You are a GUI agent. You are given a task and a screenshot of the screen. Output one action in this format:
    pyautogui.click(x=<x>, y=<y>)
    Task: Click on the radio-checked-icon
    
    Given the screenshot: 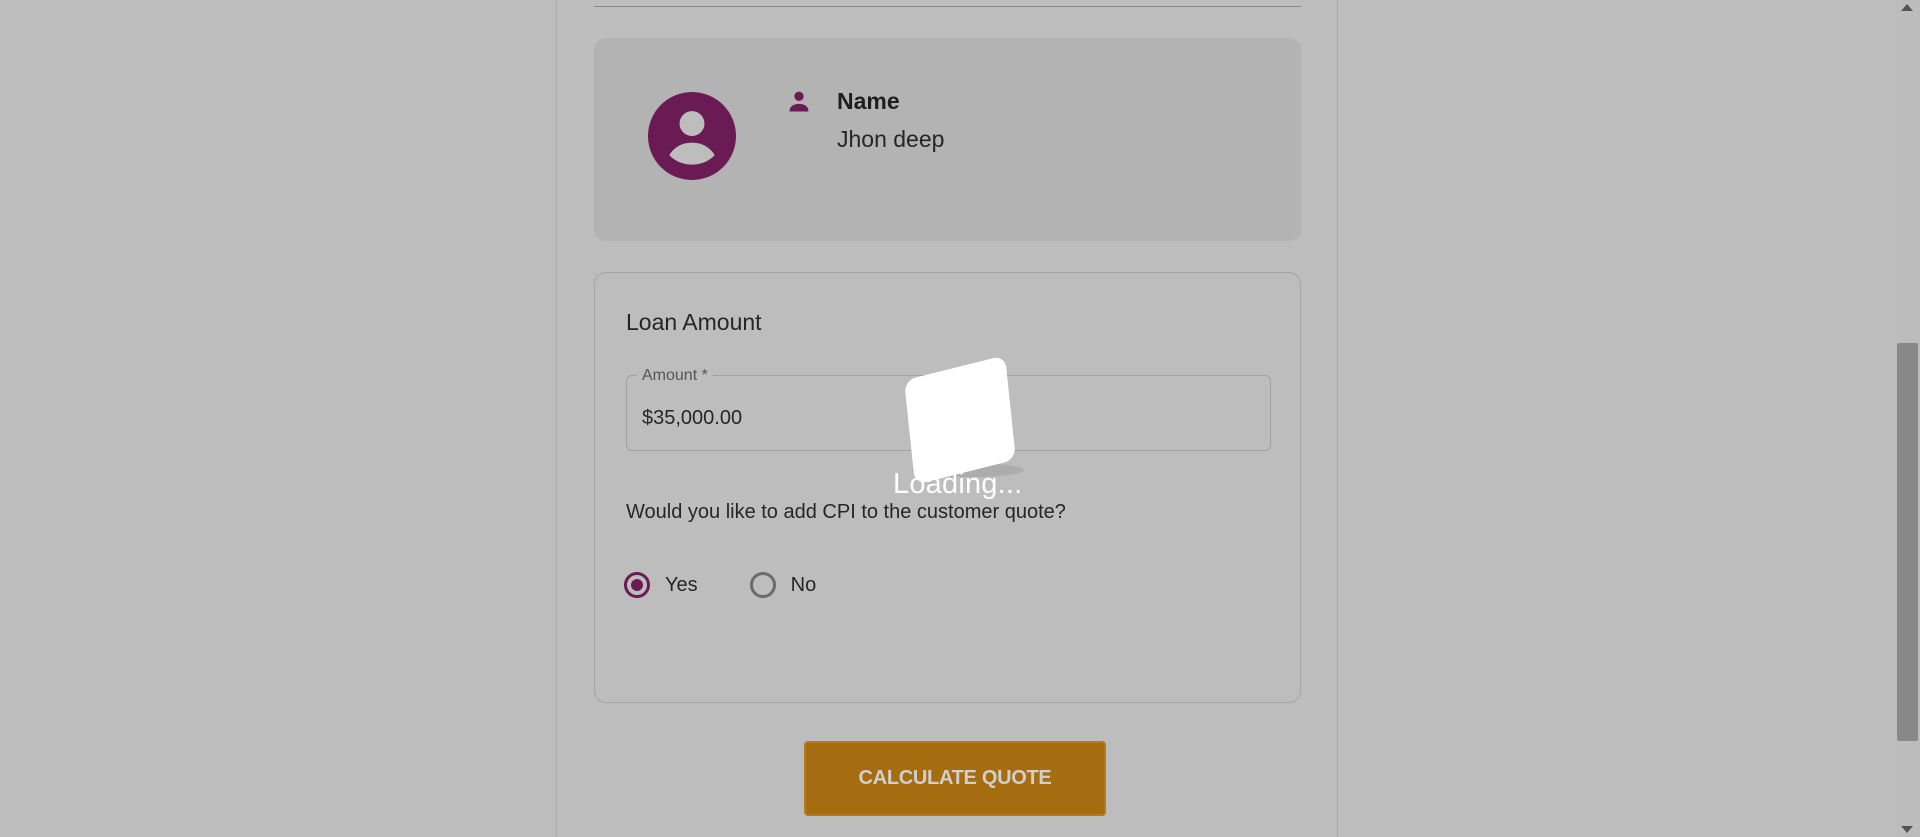 What is the action you would take?
    pyautogui.click(x=637, y=585)
    